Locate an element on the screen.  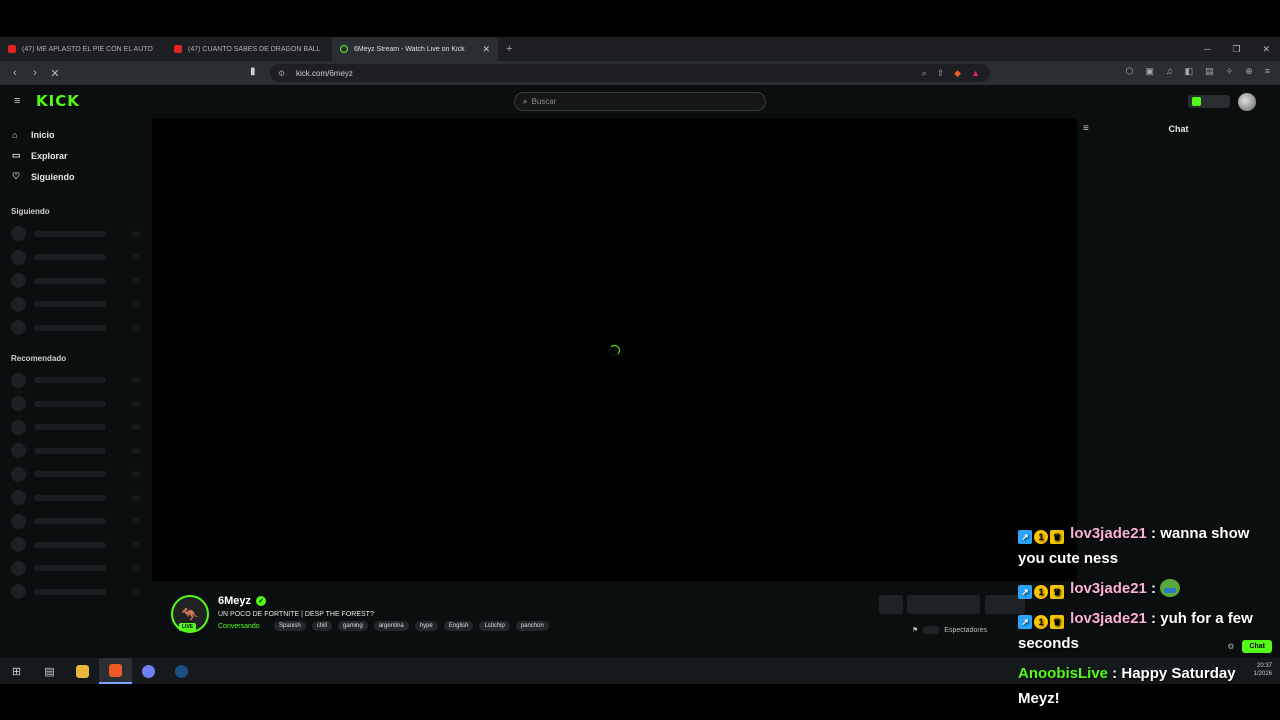
compass-icon: ▭ is located at coordinates (16, 155).